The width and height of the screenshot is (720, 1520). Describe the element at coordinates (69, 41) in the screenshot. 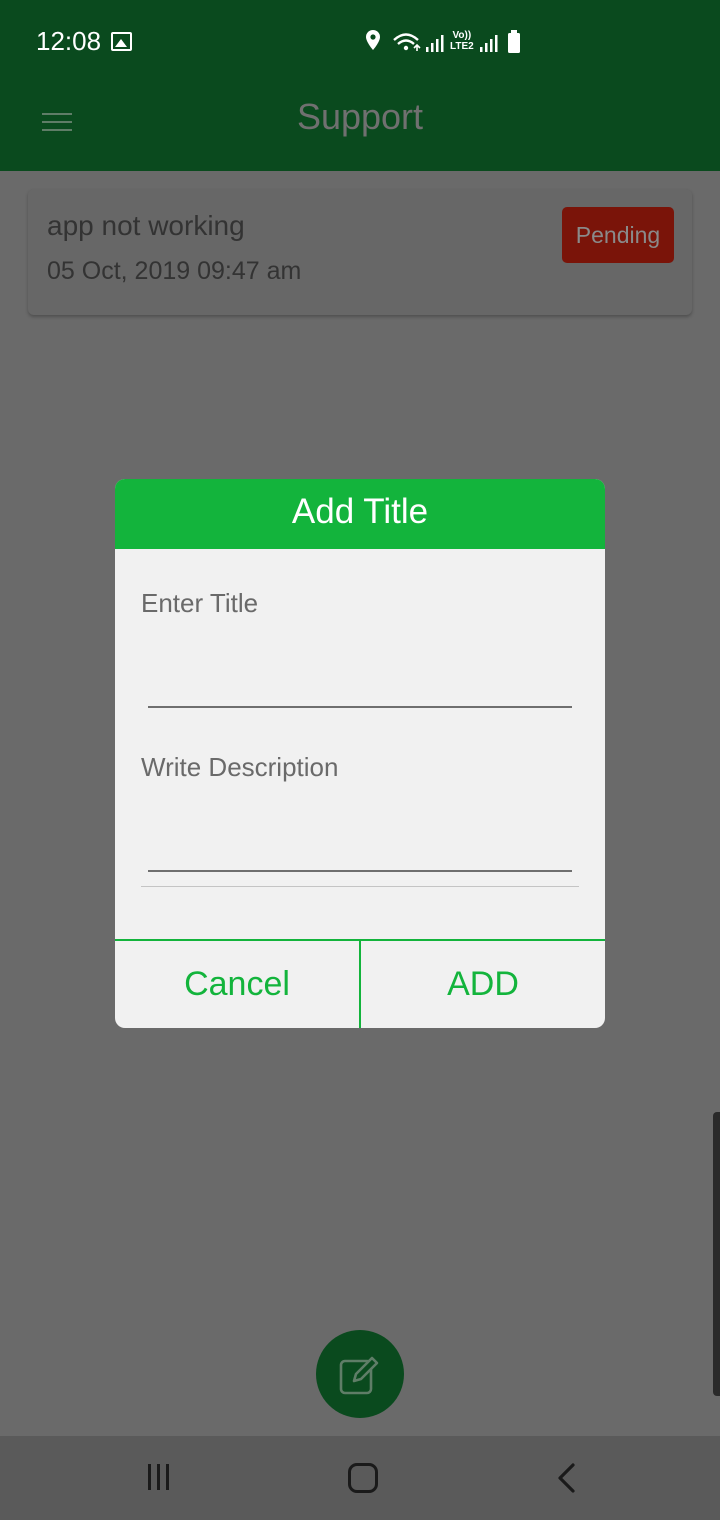

I see `status-time: 12:08` at that location.